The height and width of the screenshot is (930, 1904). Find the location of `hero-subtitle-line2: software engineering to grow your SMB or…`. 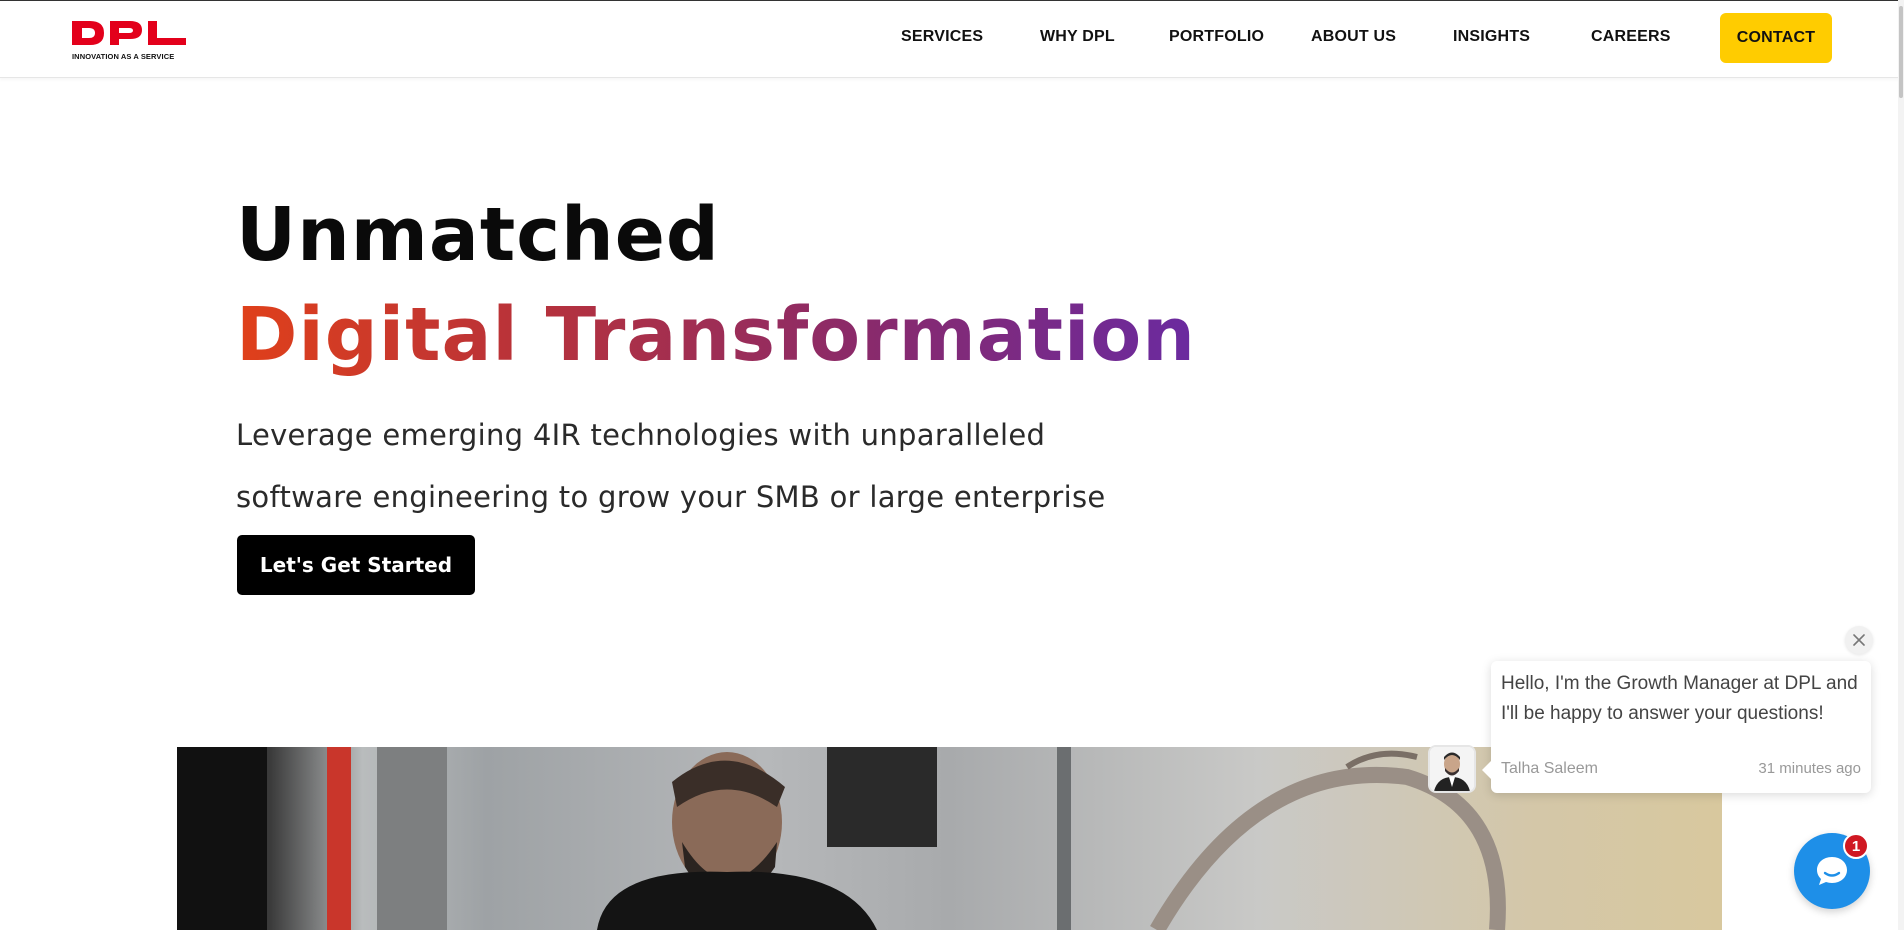

hero-subtitle-line2: software engineering to grow your SMB or… is located at coordinates (671, 497).